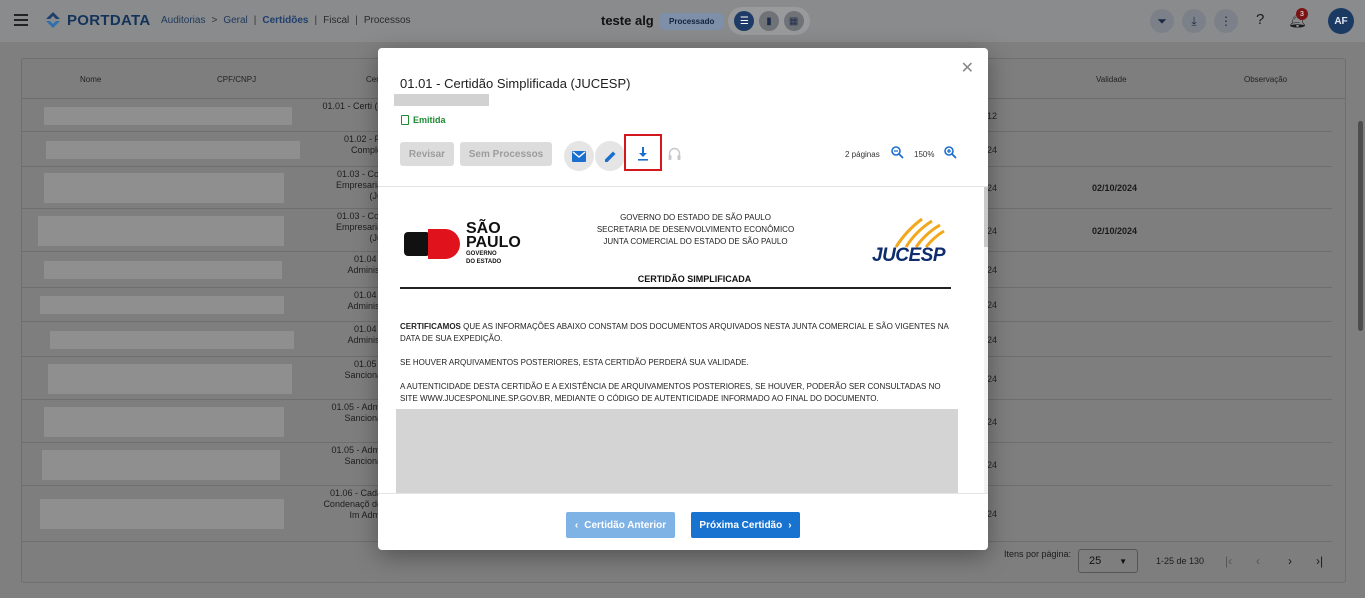  What do you see at coordinates (506, 154) in the screenshot?
I see `sem-processos-button: Sem Processos` at bounding box center [506, 154].